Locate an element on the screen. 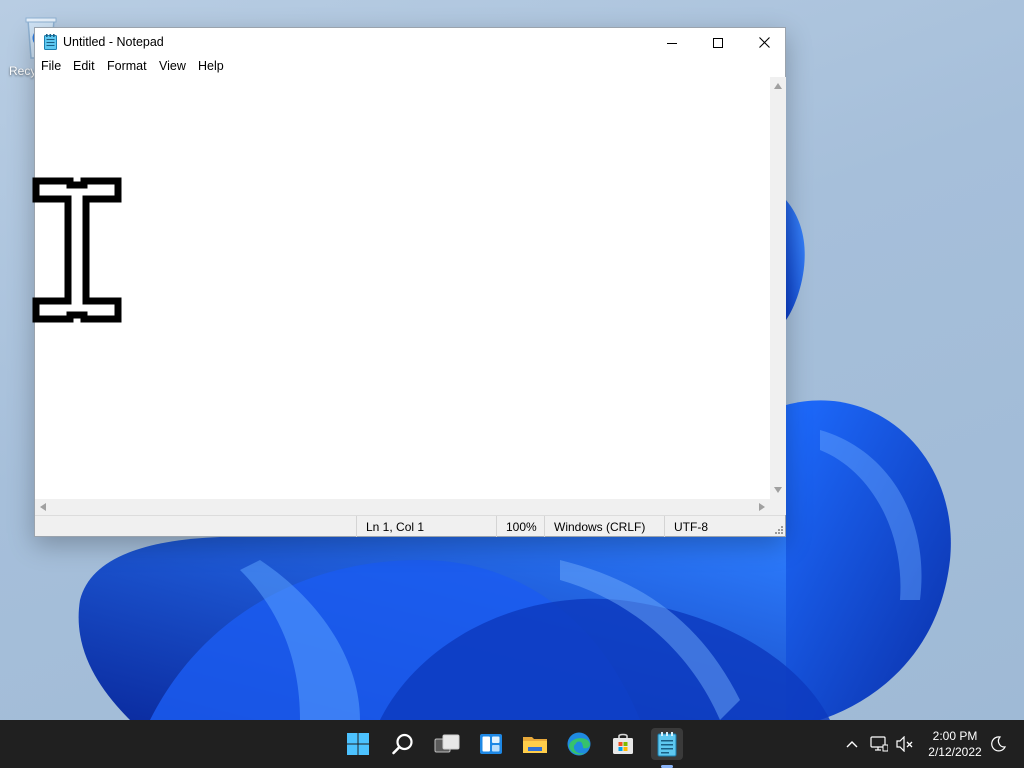 Image resolution: width=1024 pixels, height=768 pixels. widgets-icon is located at coordinates (491, 744).